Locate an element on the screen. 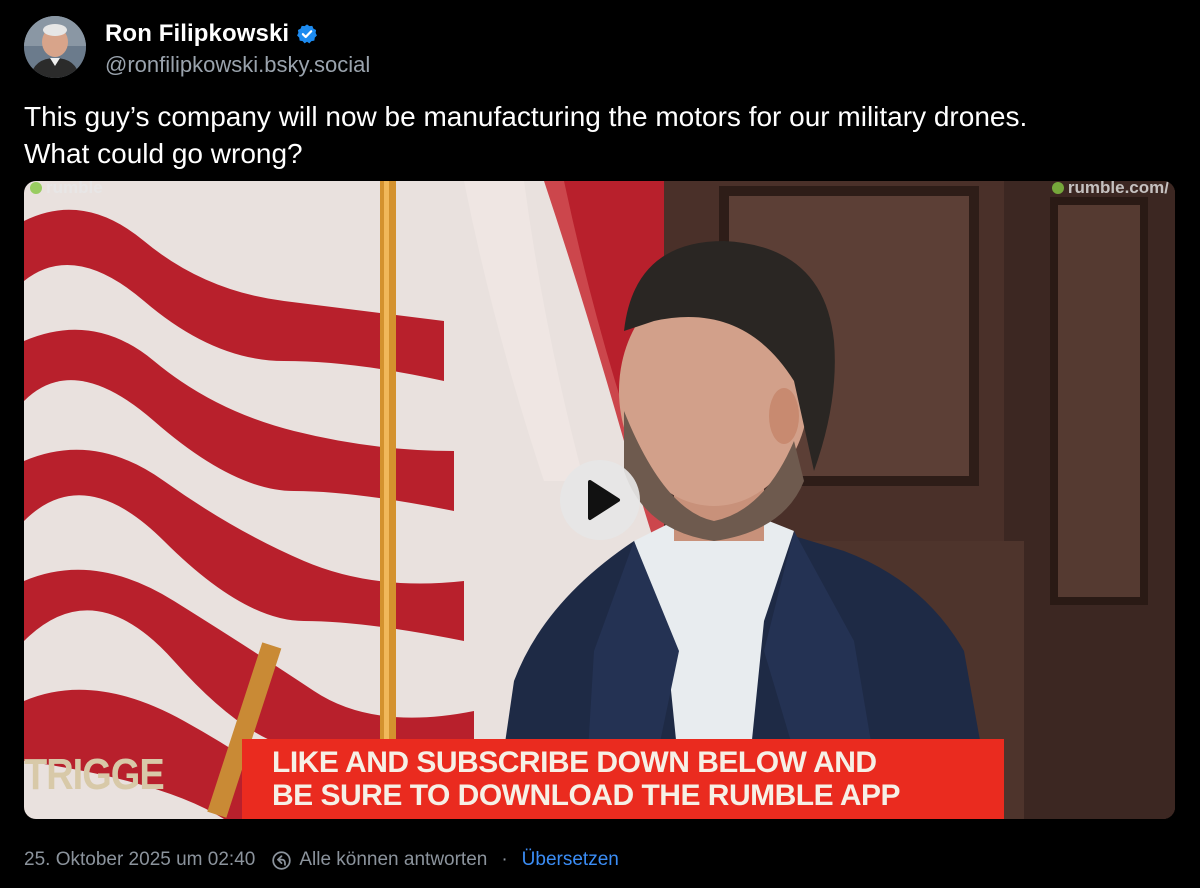 This screenshot has height=888, width=1200. play-icon is located at coordinates (604, 500).